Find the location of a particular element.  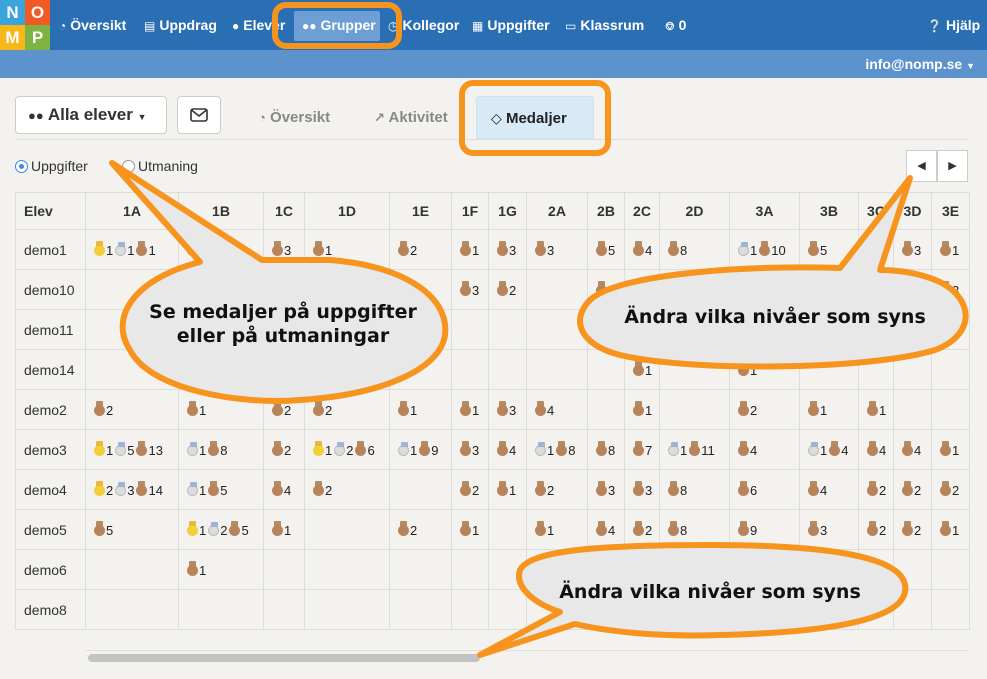

callout-text-2: Ändra vilka nivåer som syns is located at coordinates (775, 317).